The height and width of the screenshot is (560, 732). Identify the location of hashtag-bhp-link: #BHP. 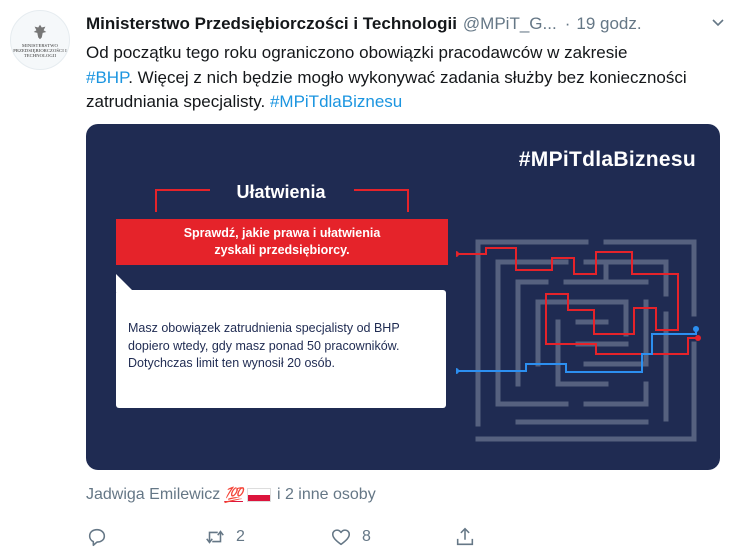
(107, 77).